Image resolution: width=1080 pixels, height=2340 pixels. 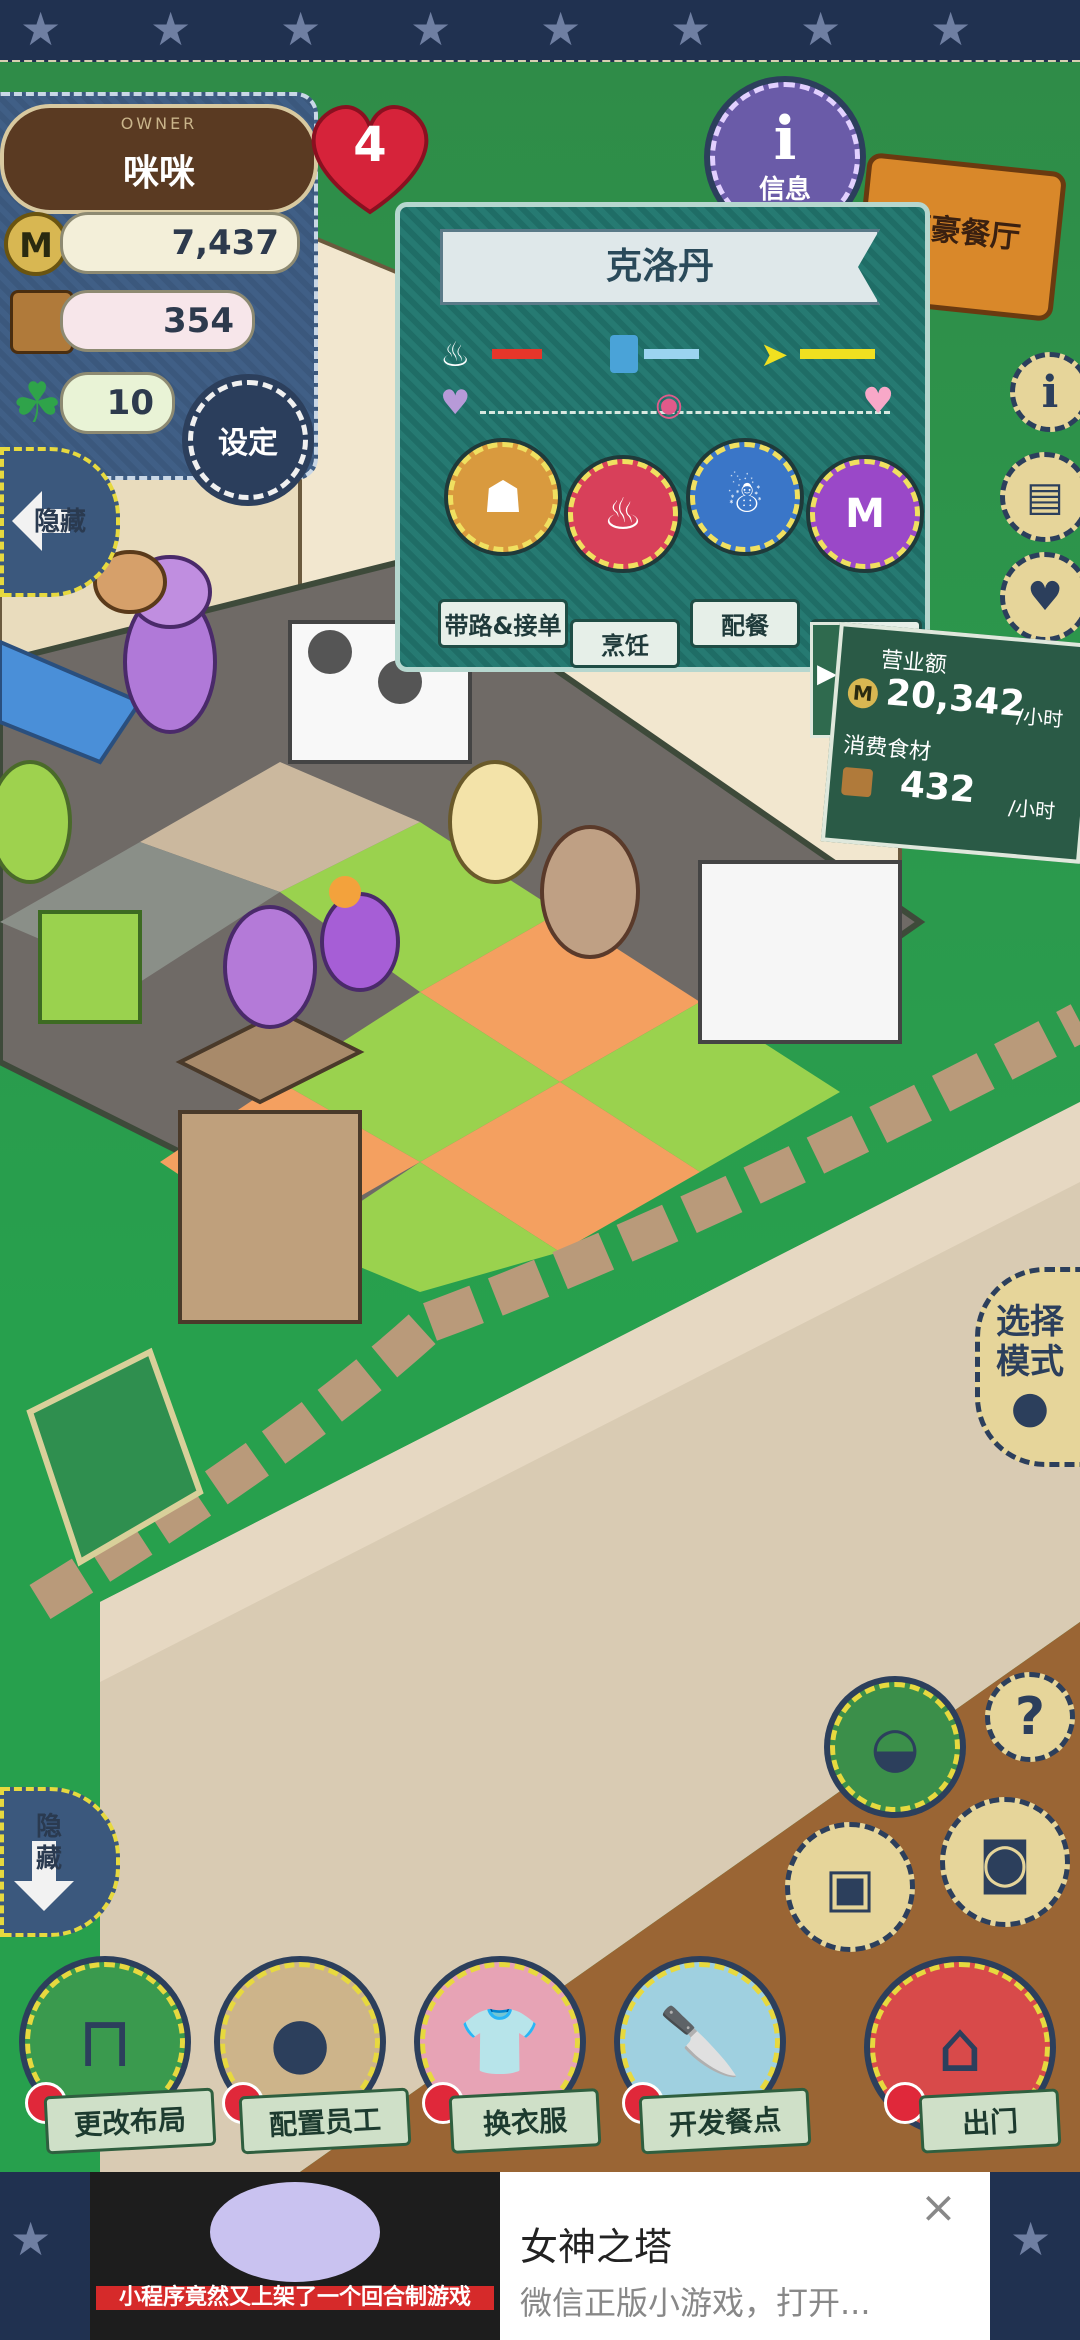 I want to click on ad-banner: 小程序竟然又上架了一个回合制游戏 女神之塔 微信正版小游戏，打开... ×, so click(x=540, y=2256).